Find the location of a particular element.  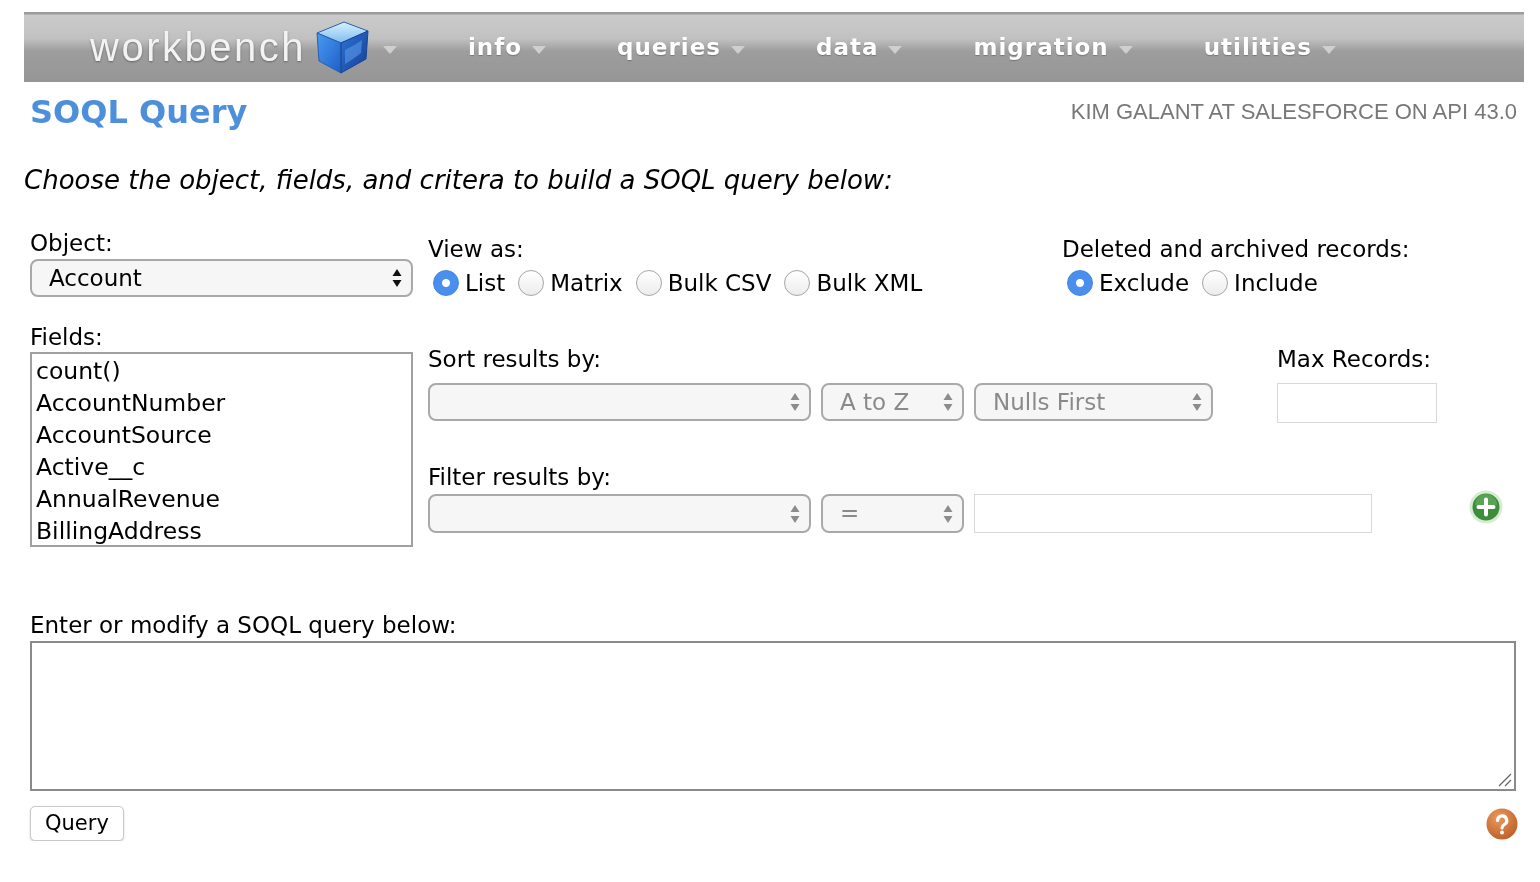

instructions-text: Choose the object, fields, and critera to build a SOQL query below: is located at coordinates (459, 180).